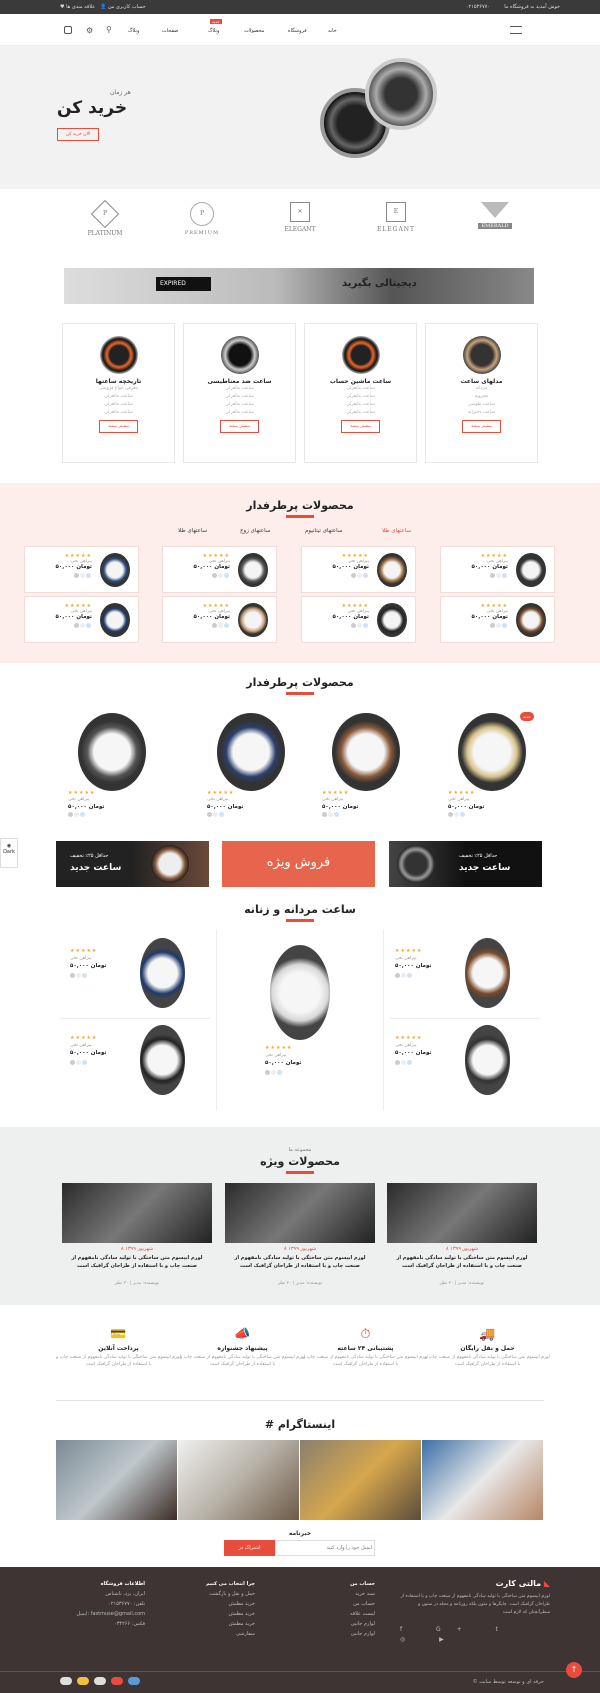 The width and height of the screenshot is (600, 1693). Describe the element at coordinates (215, 1634) in the screenshot. I see `footer-link: سفارشی` at that location.